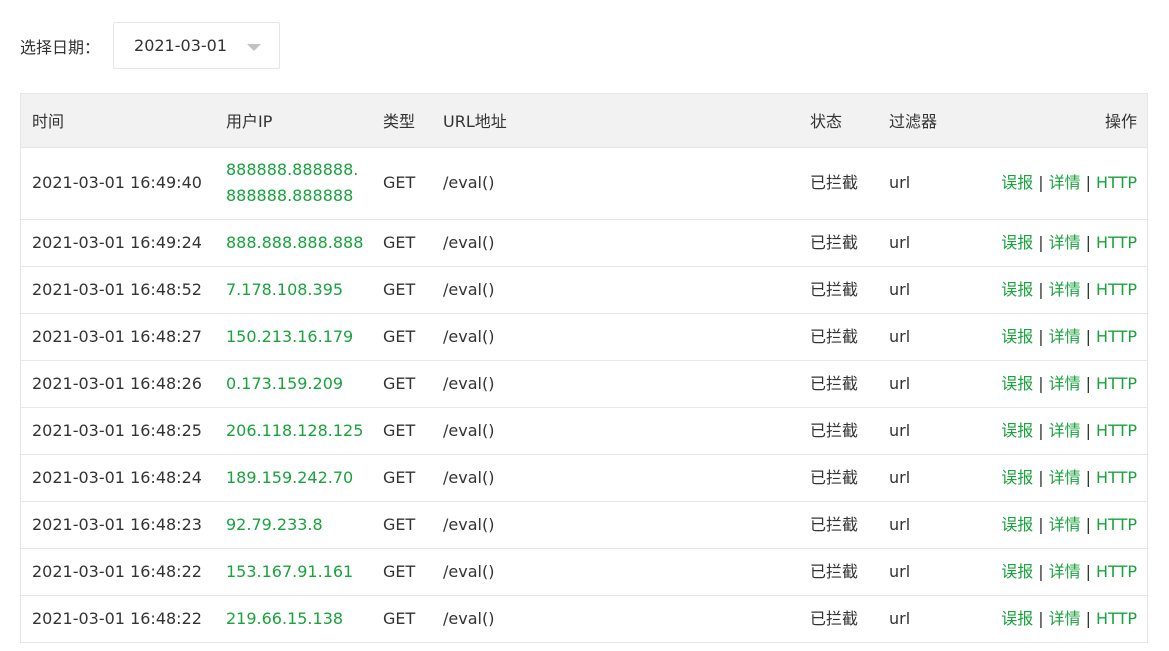  I want to click on cell-time: 2021-03-01 16:48:25, so click(118, 431).